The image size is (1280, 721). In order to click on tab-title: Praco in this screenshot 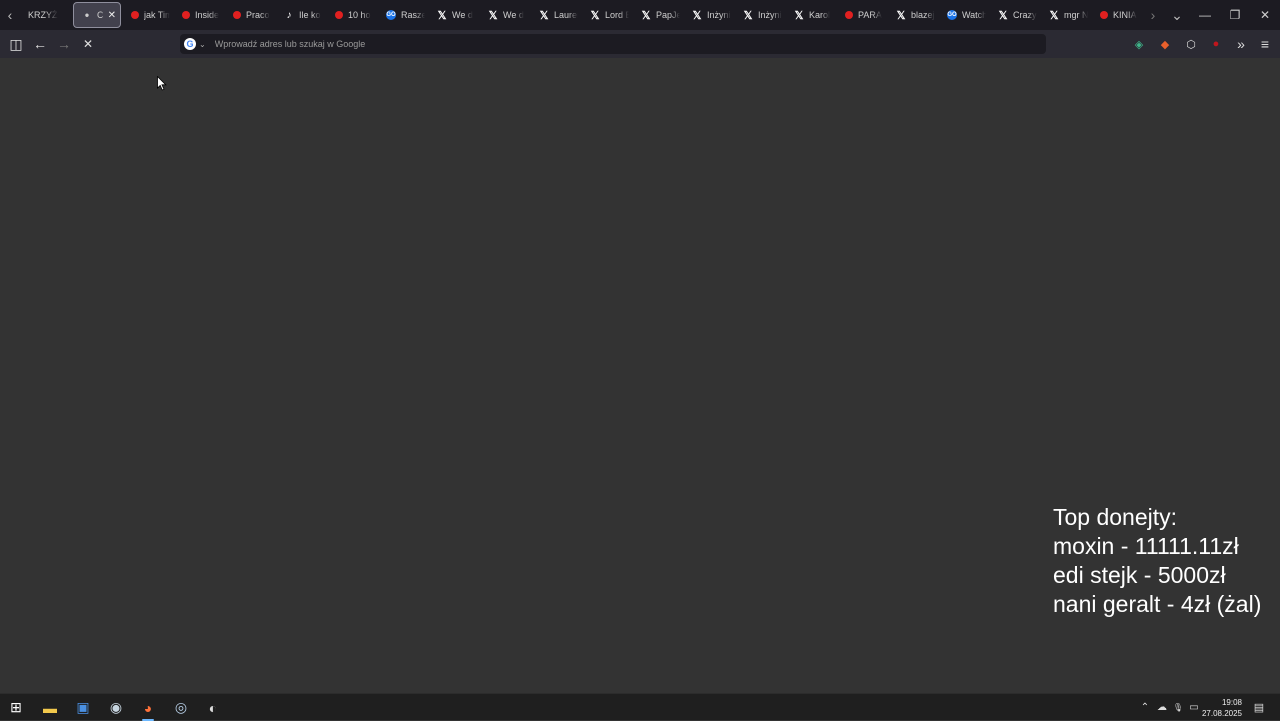, I will do `click(258, 15)`.